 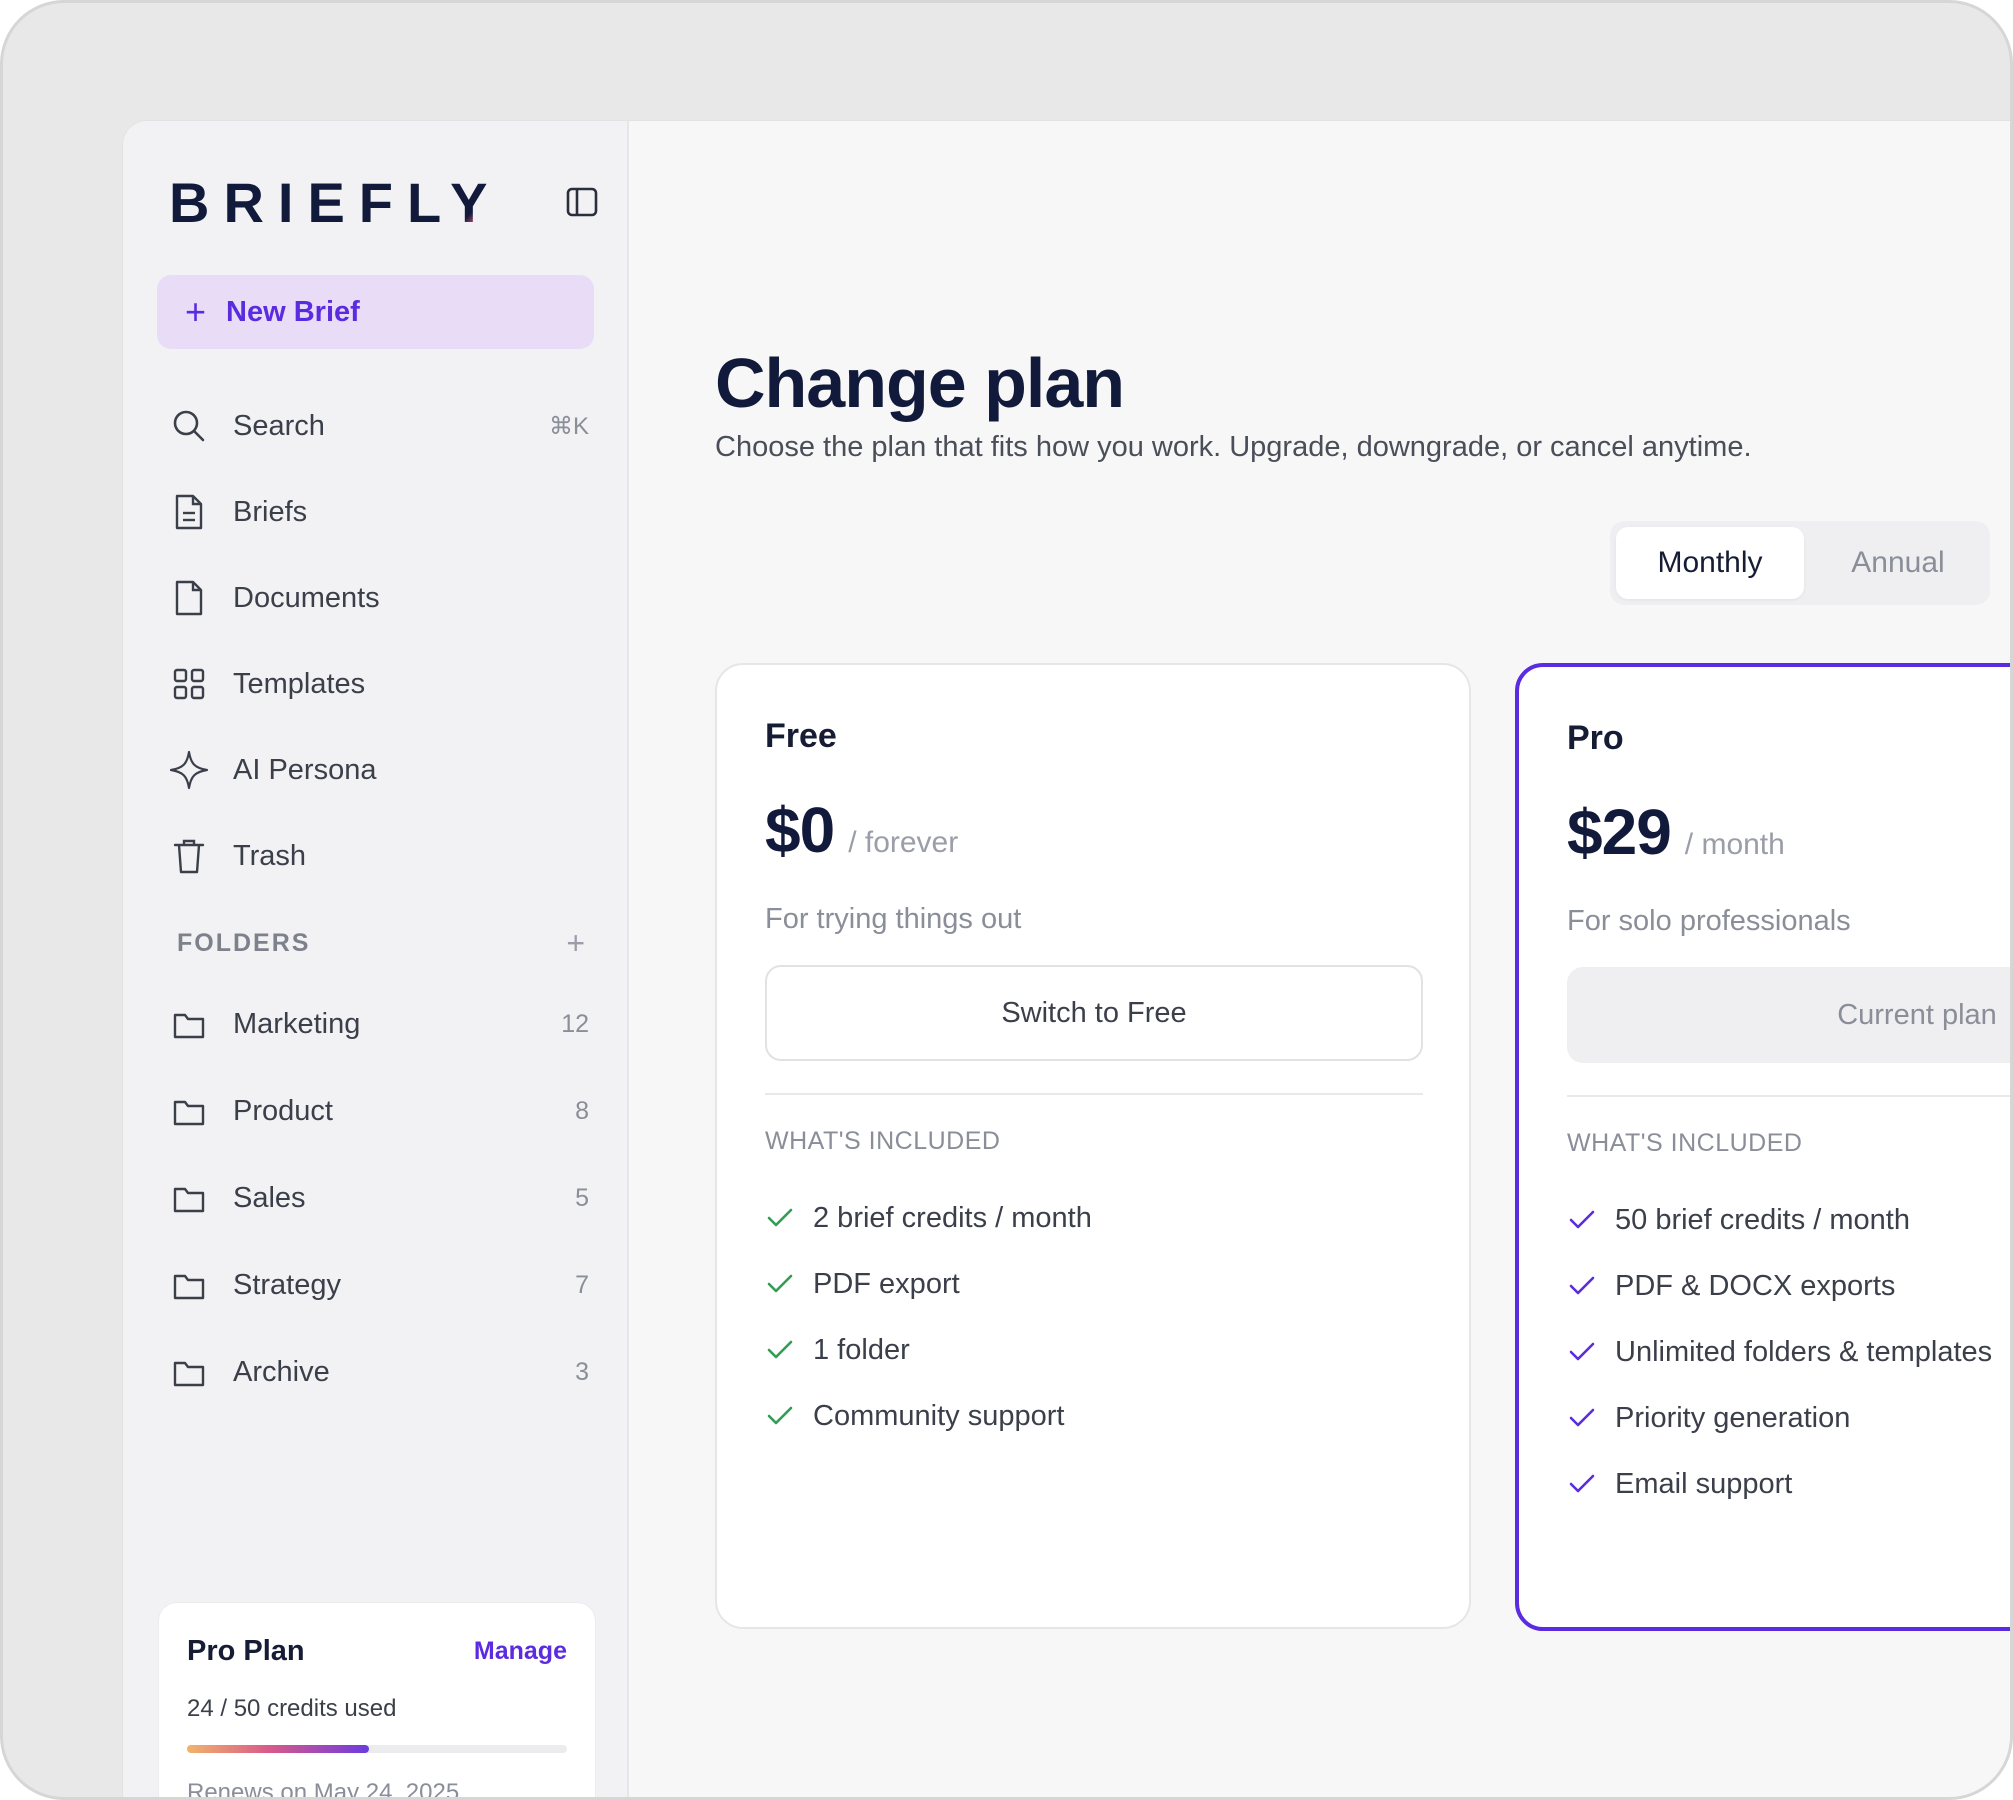 I want to click on sidebar-item-label: Briefs, so click(x=270, y=511).